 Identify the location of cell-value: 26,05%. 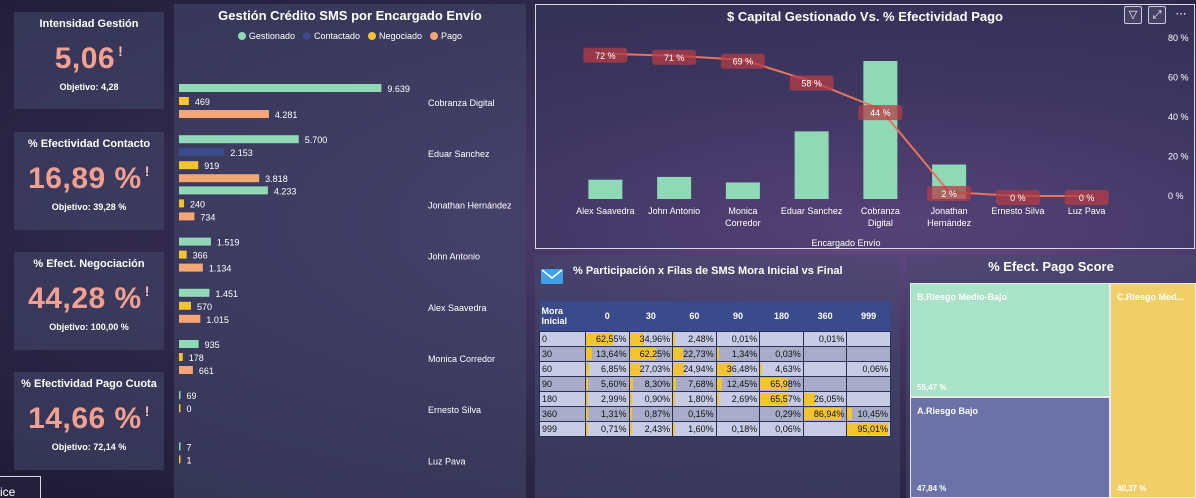
(829, 398).